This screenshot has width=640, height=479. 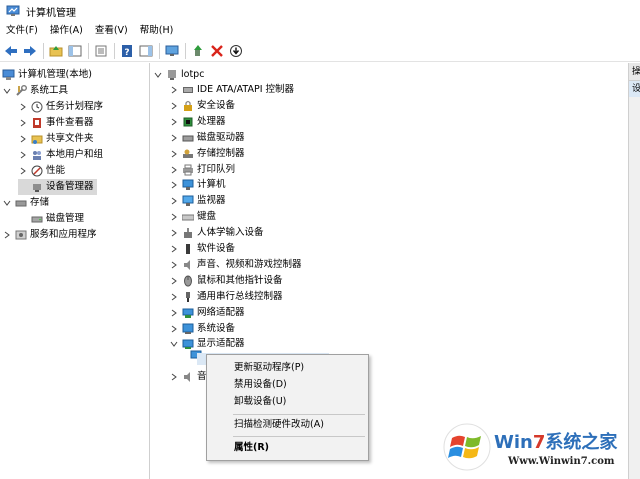 What do you see at coordinates (231, 90) in the screenshot?
I see `category-ide-ata: IDE ATA/ATAPI 控制器` at bounding box center [231, 90].